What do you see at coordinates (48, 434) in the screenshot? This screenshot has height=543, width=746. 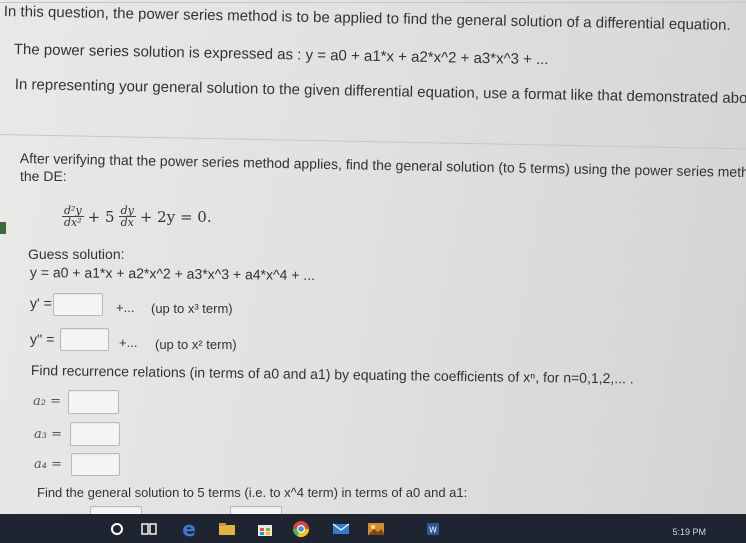 I see `a3-label: a₃ =` at bounding box center [48, 434].